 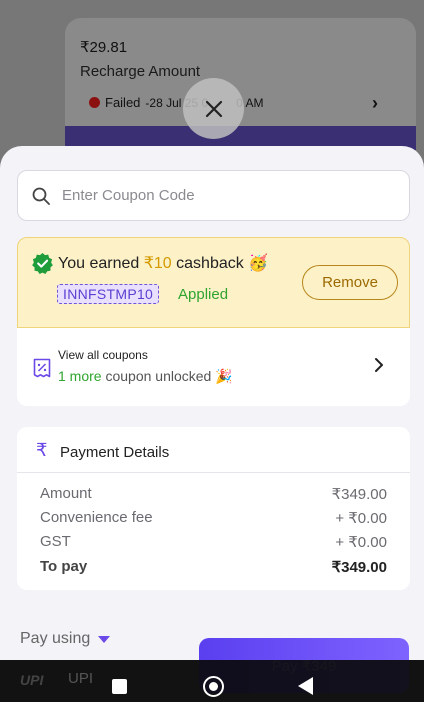 I want to click on system-navigation-bar: UPI UPI, so click(x=212, y=681).